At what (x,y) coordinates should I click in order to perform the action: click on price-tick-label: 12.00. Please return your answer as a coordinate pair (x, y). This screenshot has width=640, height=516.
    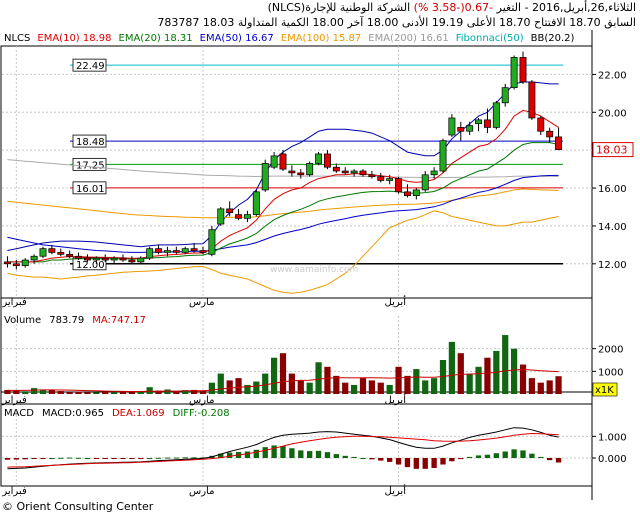
    Looking at the image, I should click on (612, 265).